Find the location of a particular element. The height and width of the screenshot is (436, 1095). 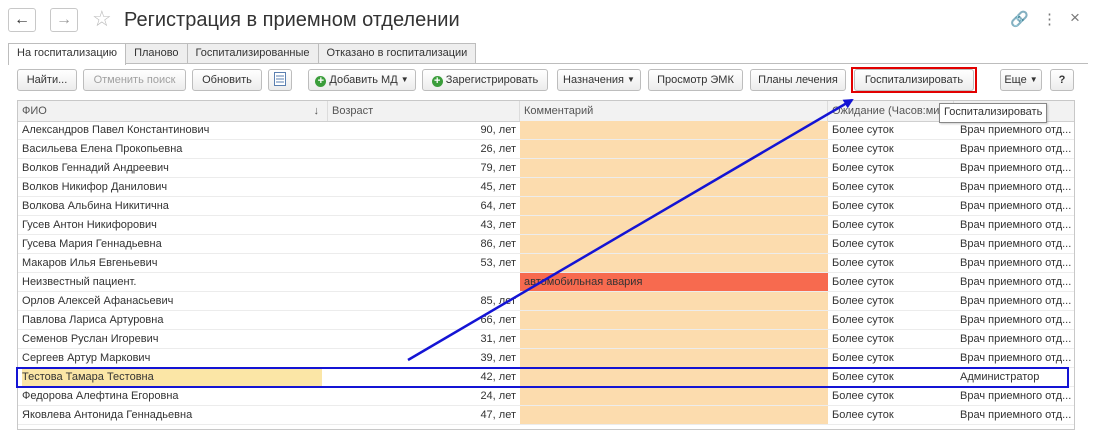

link-icon: 🔗 is located at coordinates (1019, 19).